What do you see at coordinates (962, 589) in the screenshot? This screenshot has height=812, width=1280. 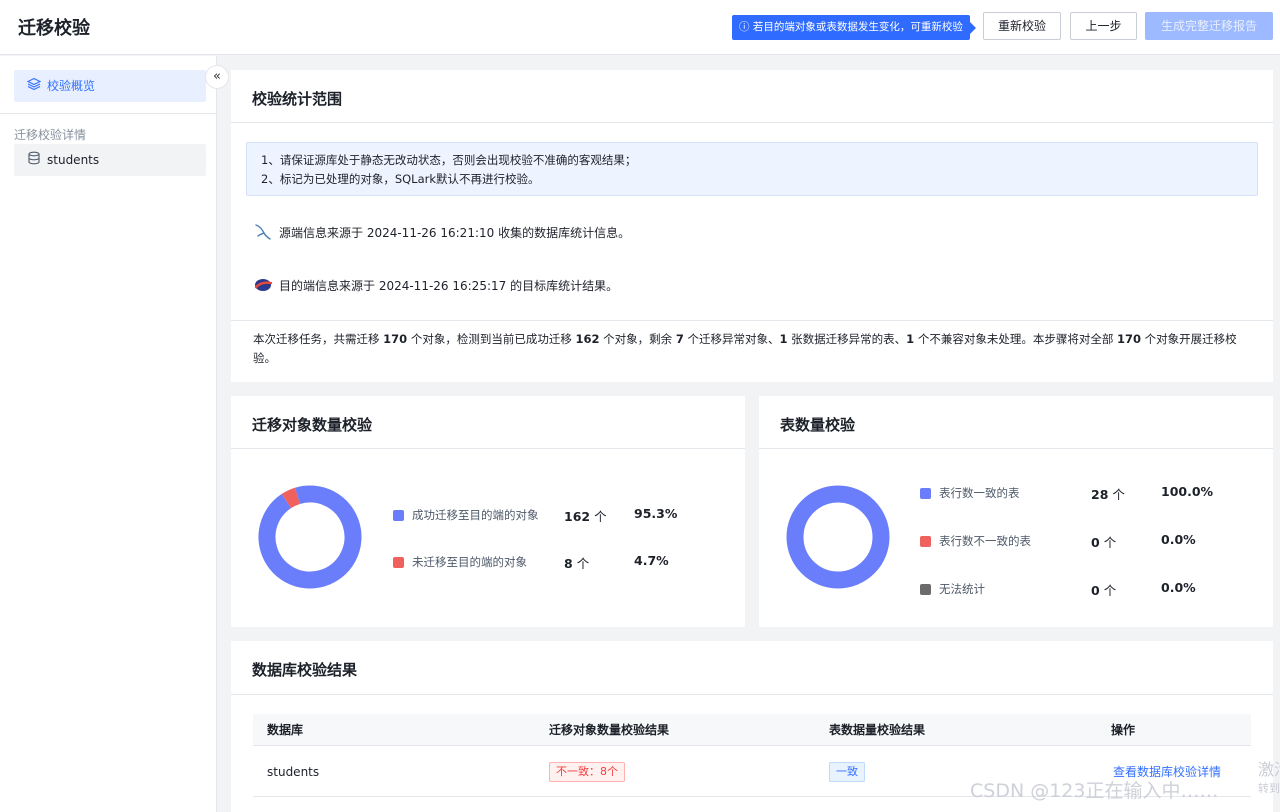 I see `legend-label: 无法统计` at bounding box center [962, 589].